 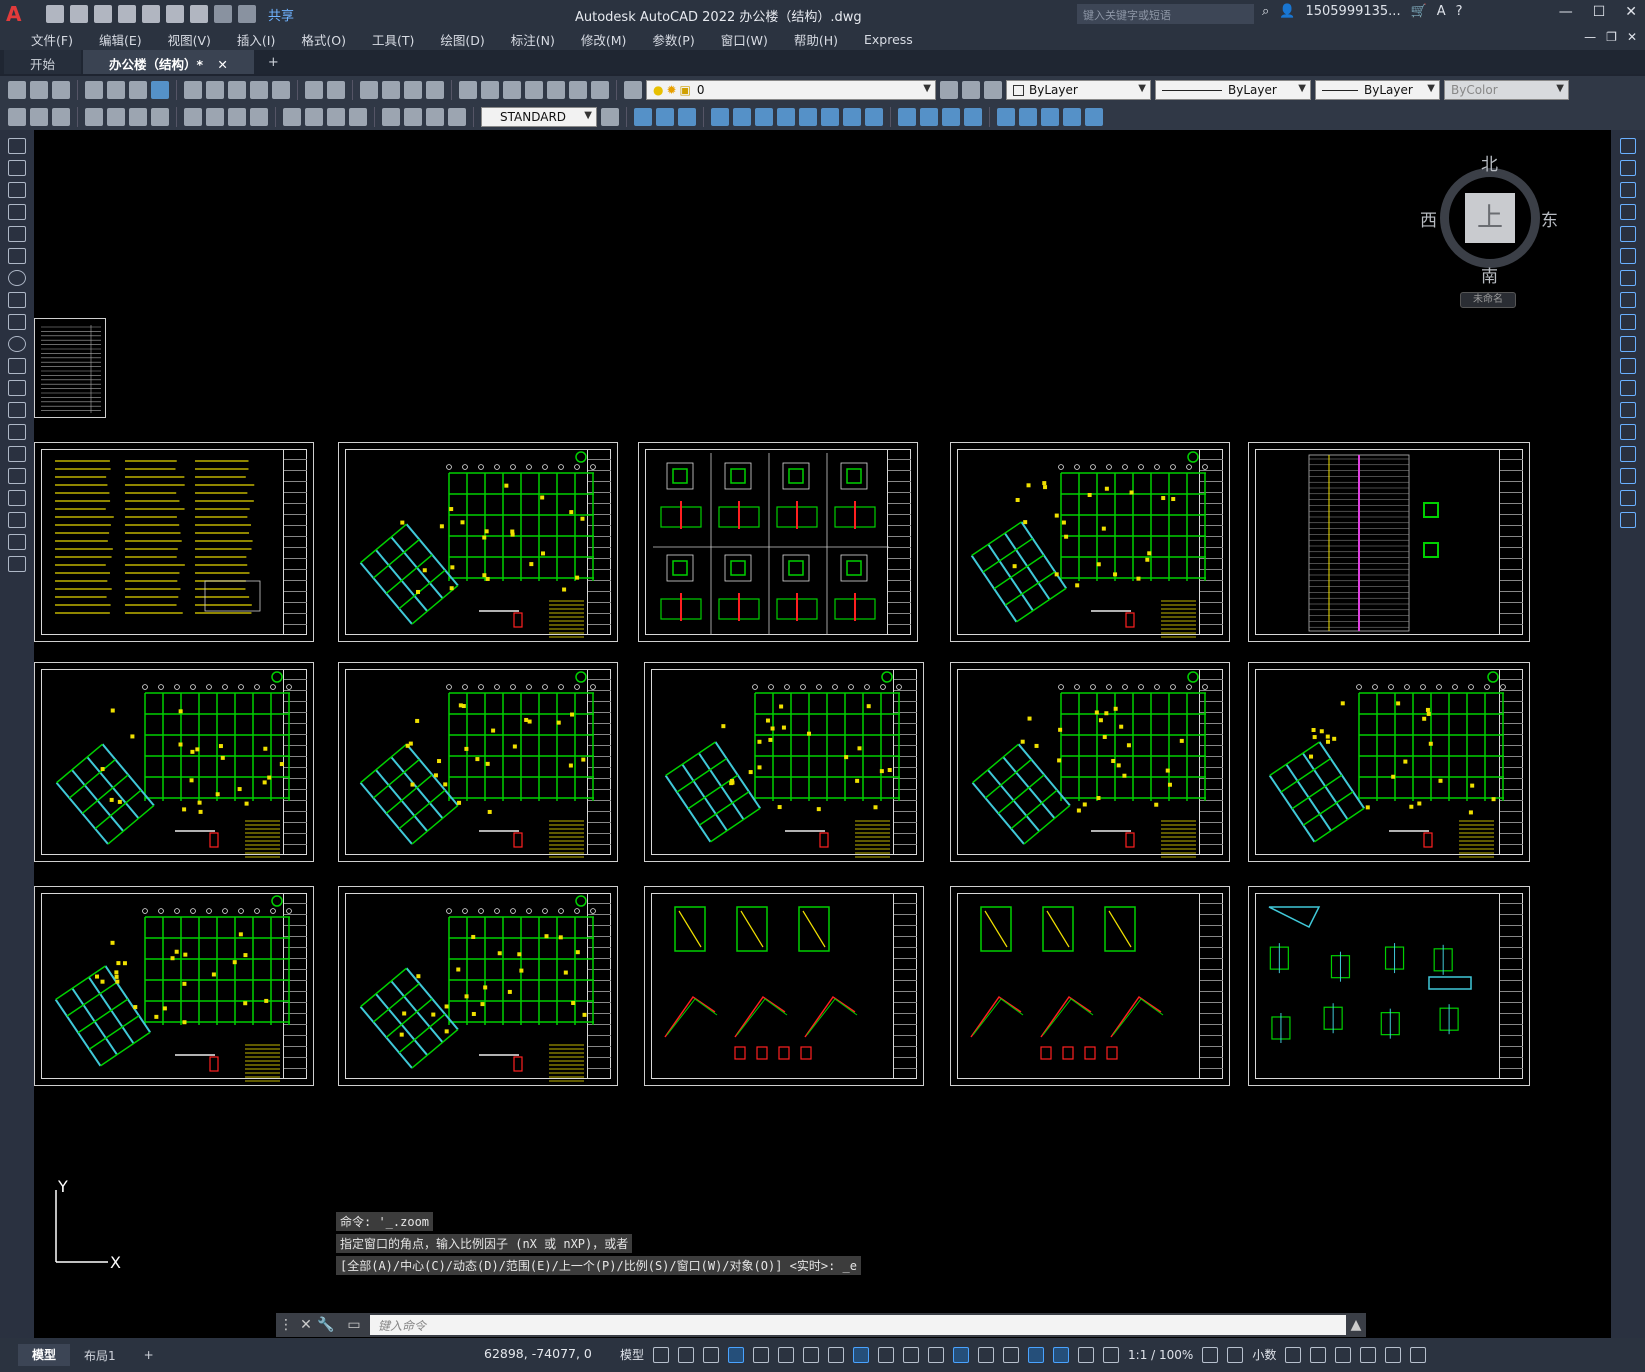 What do you see at coordinates (1628, 256) in the screenshot?
I see `move-icon` at bounding box center [1628, 256].